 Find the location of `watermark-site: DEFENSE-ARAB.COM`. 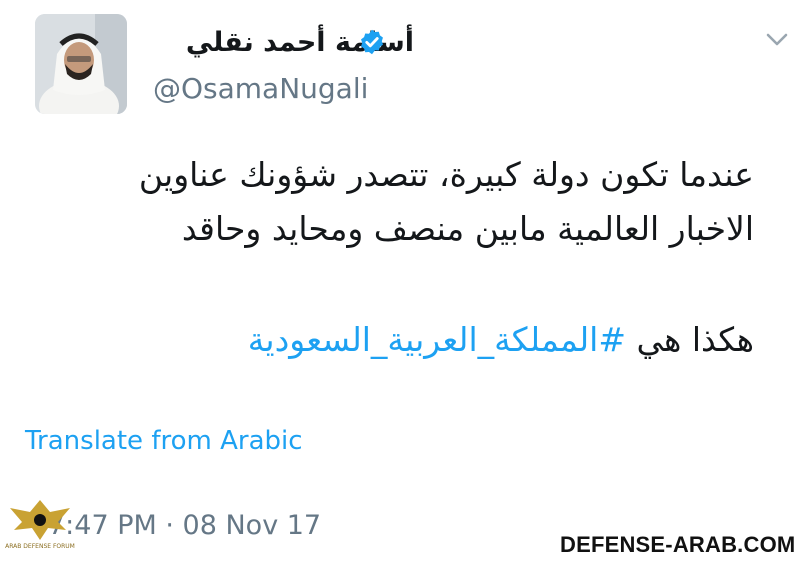

watermark-site: DEFENSE-ARAB.COM is located at coordinates (678, 544).